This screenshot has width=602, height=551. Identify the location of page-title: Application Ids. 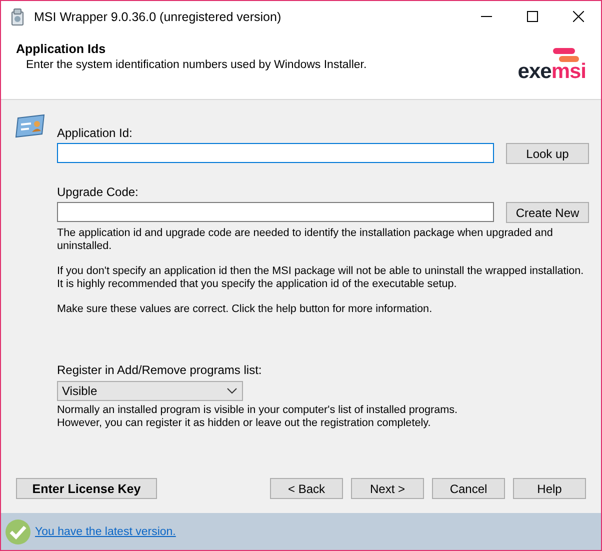
(61, 49).